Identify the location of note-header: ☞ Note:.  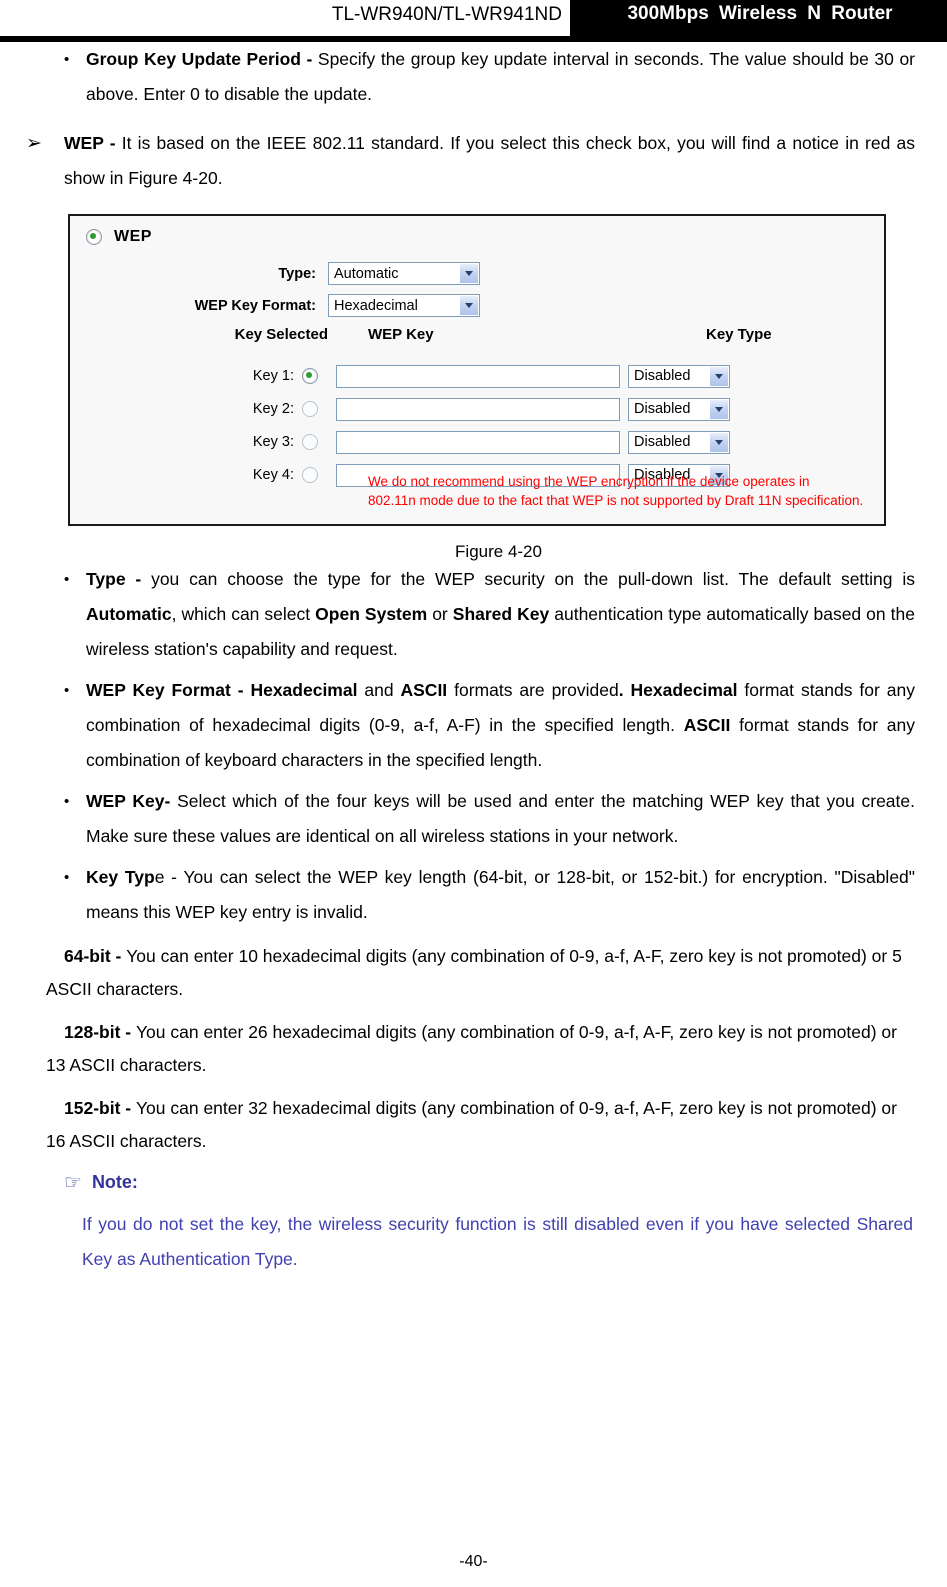
(473, 1182).